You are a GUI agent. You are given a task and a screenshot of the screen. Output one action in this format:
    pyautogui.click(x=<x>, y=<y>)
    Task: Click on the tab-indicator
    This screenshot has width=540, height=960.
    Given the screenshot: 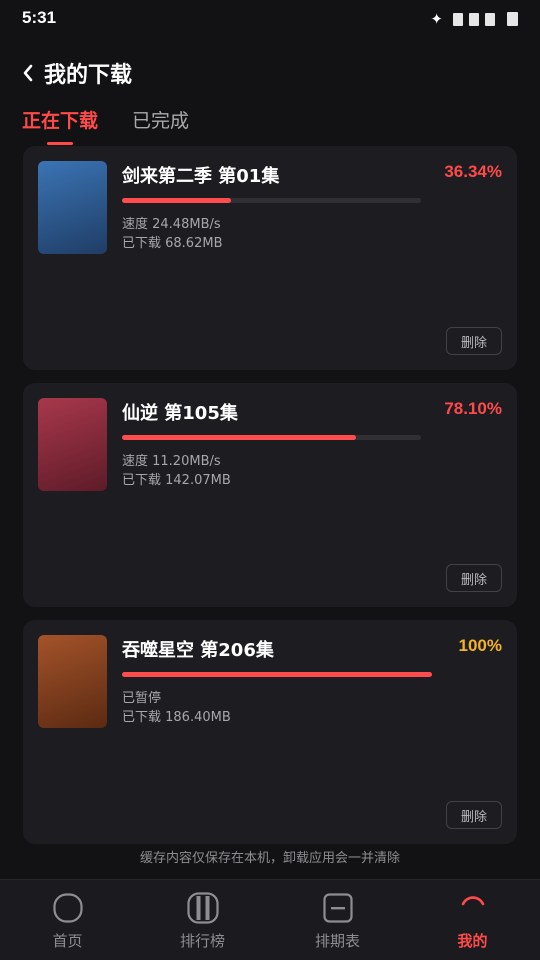 What is the action you would take?
    pyautogui.click(x=60, y=143)
    